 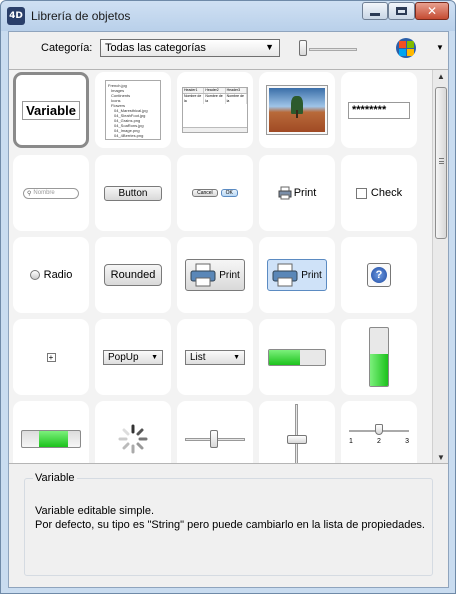 I want to click on category-dropdown: Todas las categorías ▼, so click(x=190, y=48).